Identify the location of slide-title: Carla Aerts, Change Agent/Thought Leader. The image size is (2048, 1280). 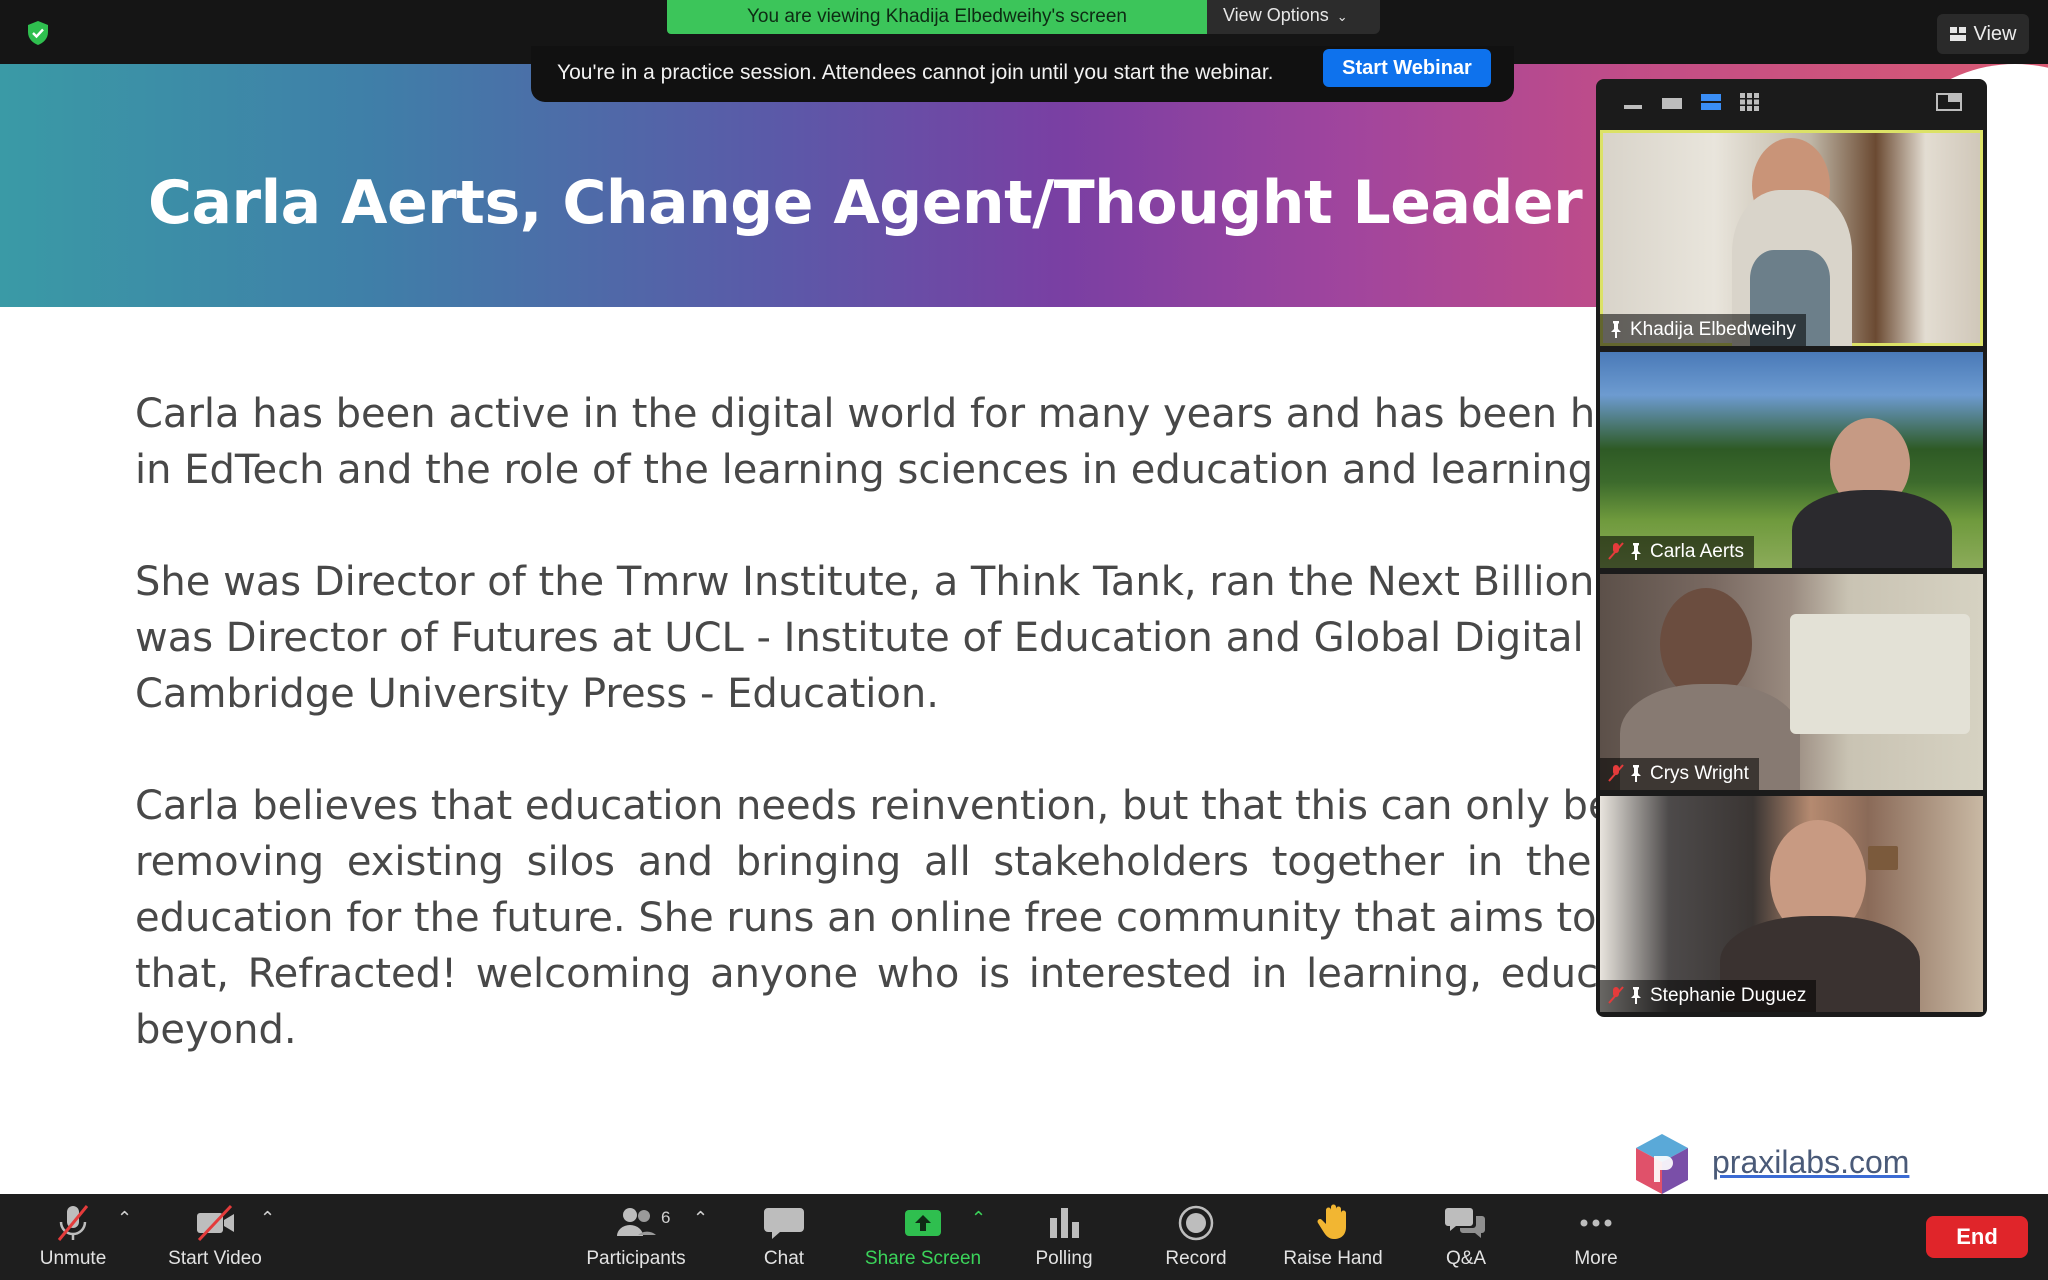
(865, 203).